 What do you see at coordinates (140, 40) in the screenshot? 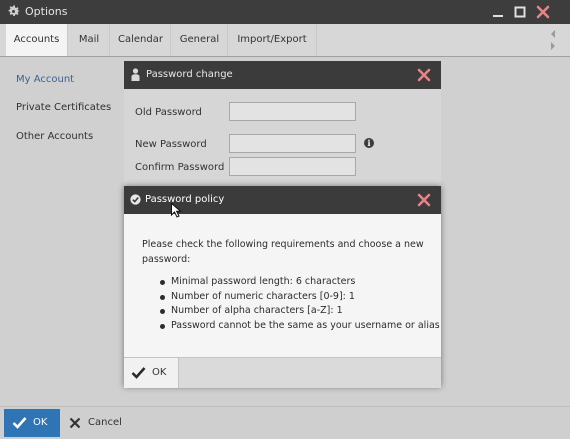
I see `tab-calendar: Calendar` at bounding box center [140, 40].